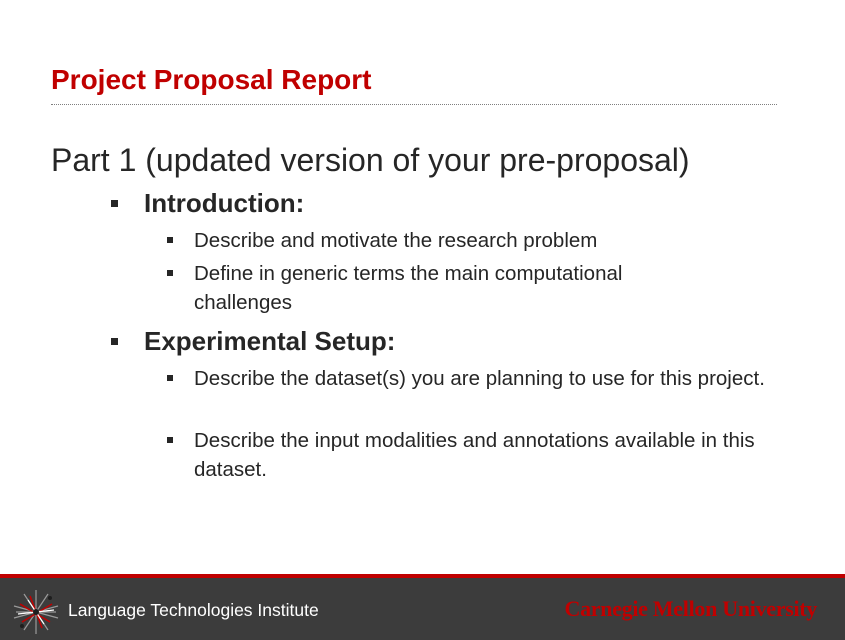 This screenshot has width=845, height=640. What do you see at coordinates (211, 79) in the screenshot?
I see `slide-title: Project Proposal Report` at bounding box center [211, 79].